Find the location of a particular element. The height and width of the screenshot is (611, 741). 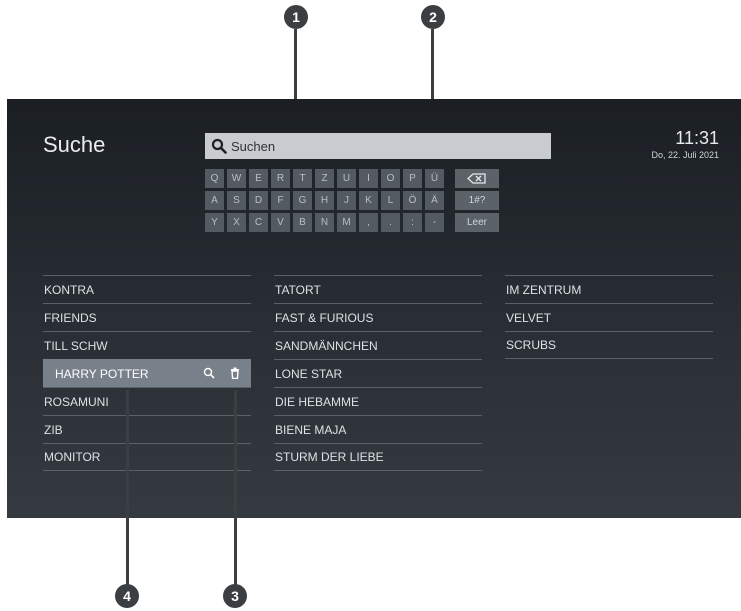

key: F is located at coordinates (280, 200).